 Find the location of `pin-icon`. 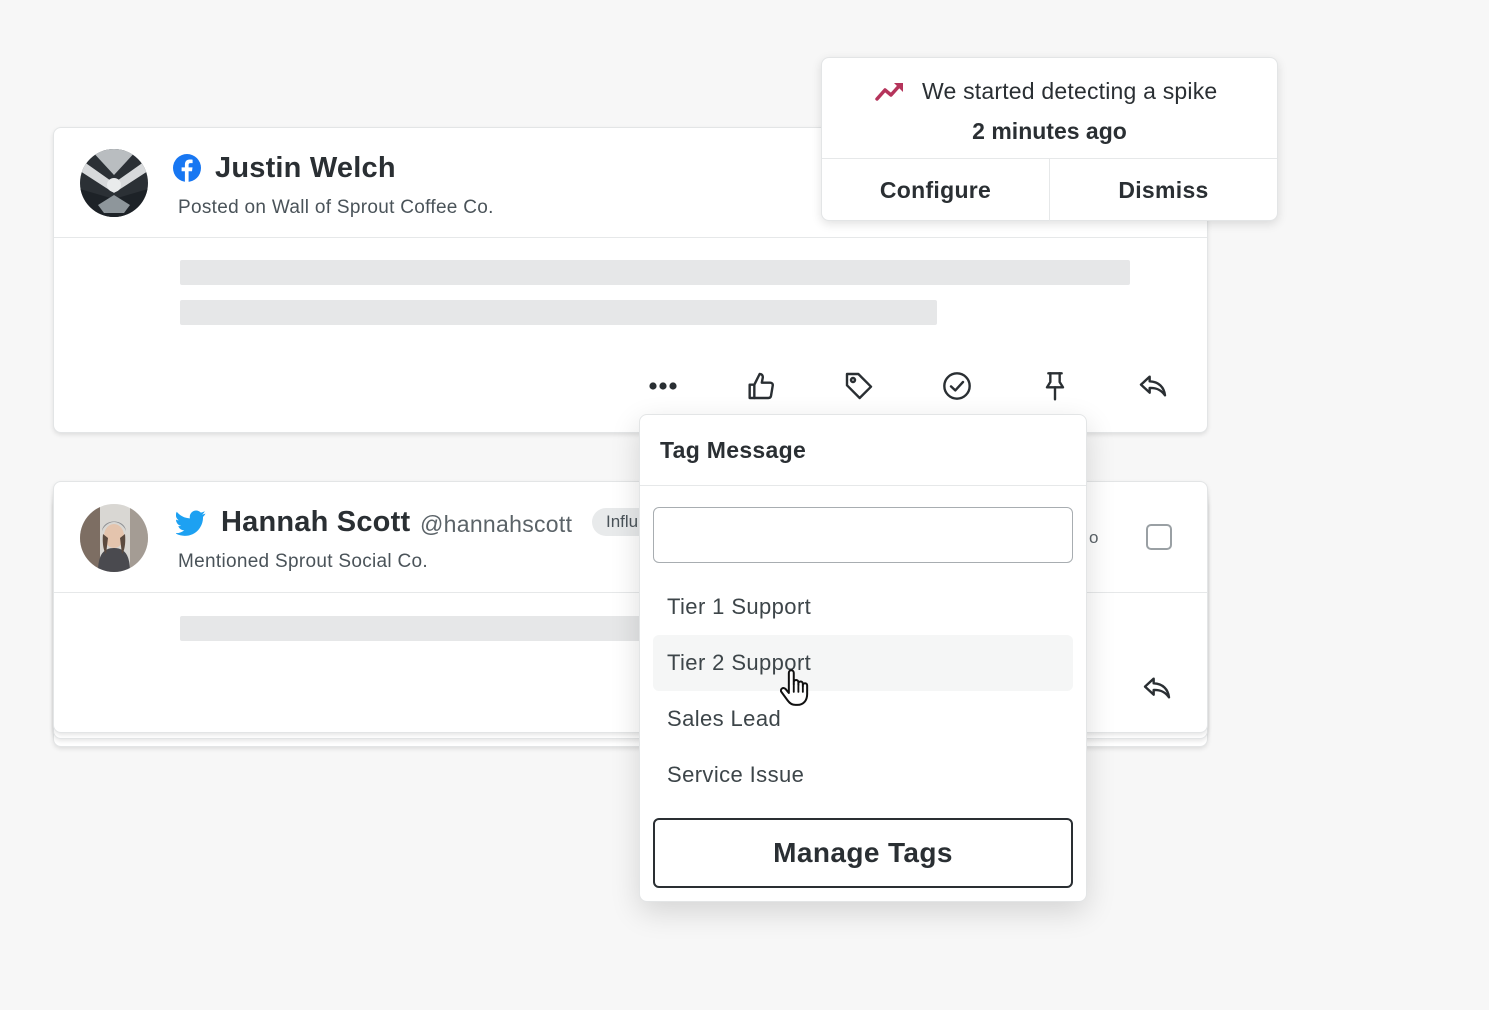

pin-icon is located at coordinates (1055, 386).